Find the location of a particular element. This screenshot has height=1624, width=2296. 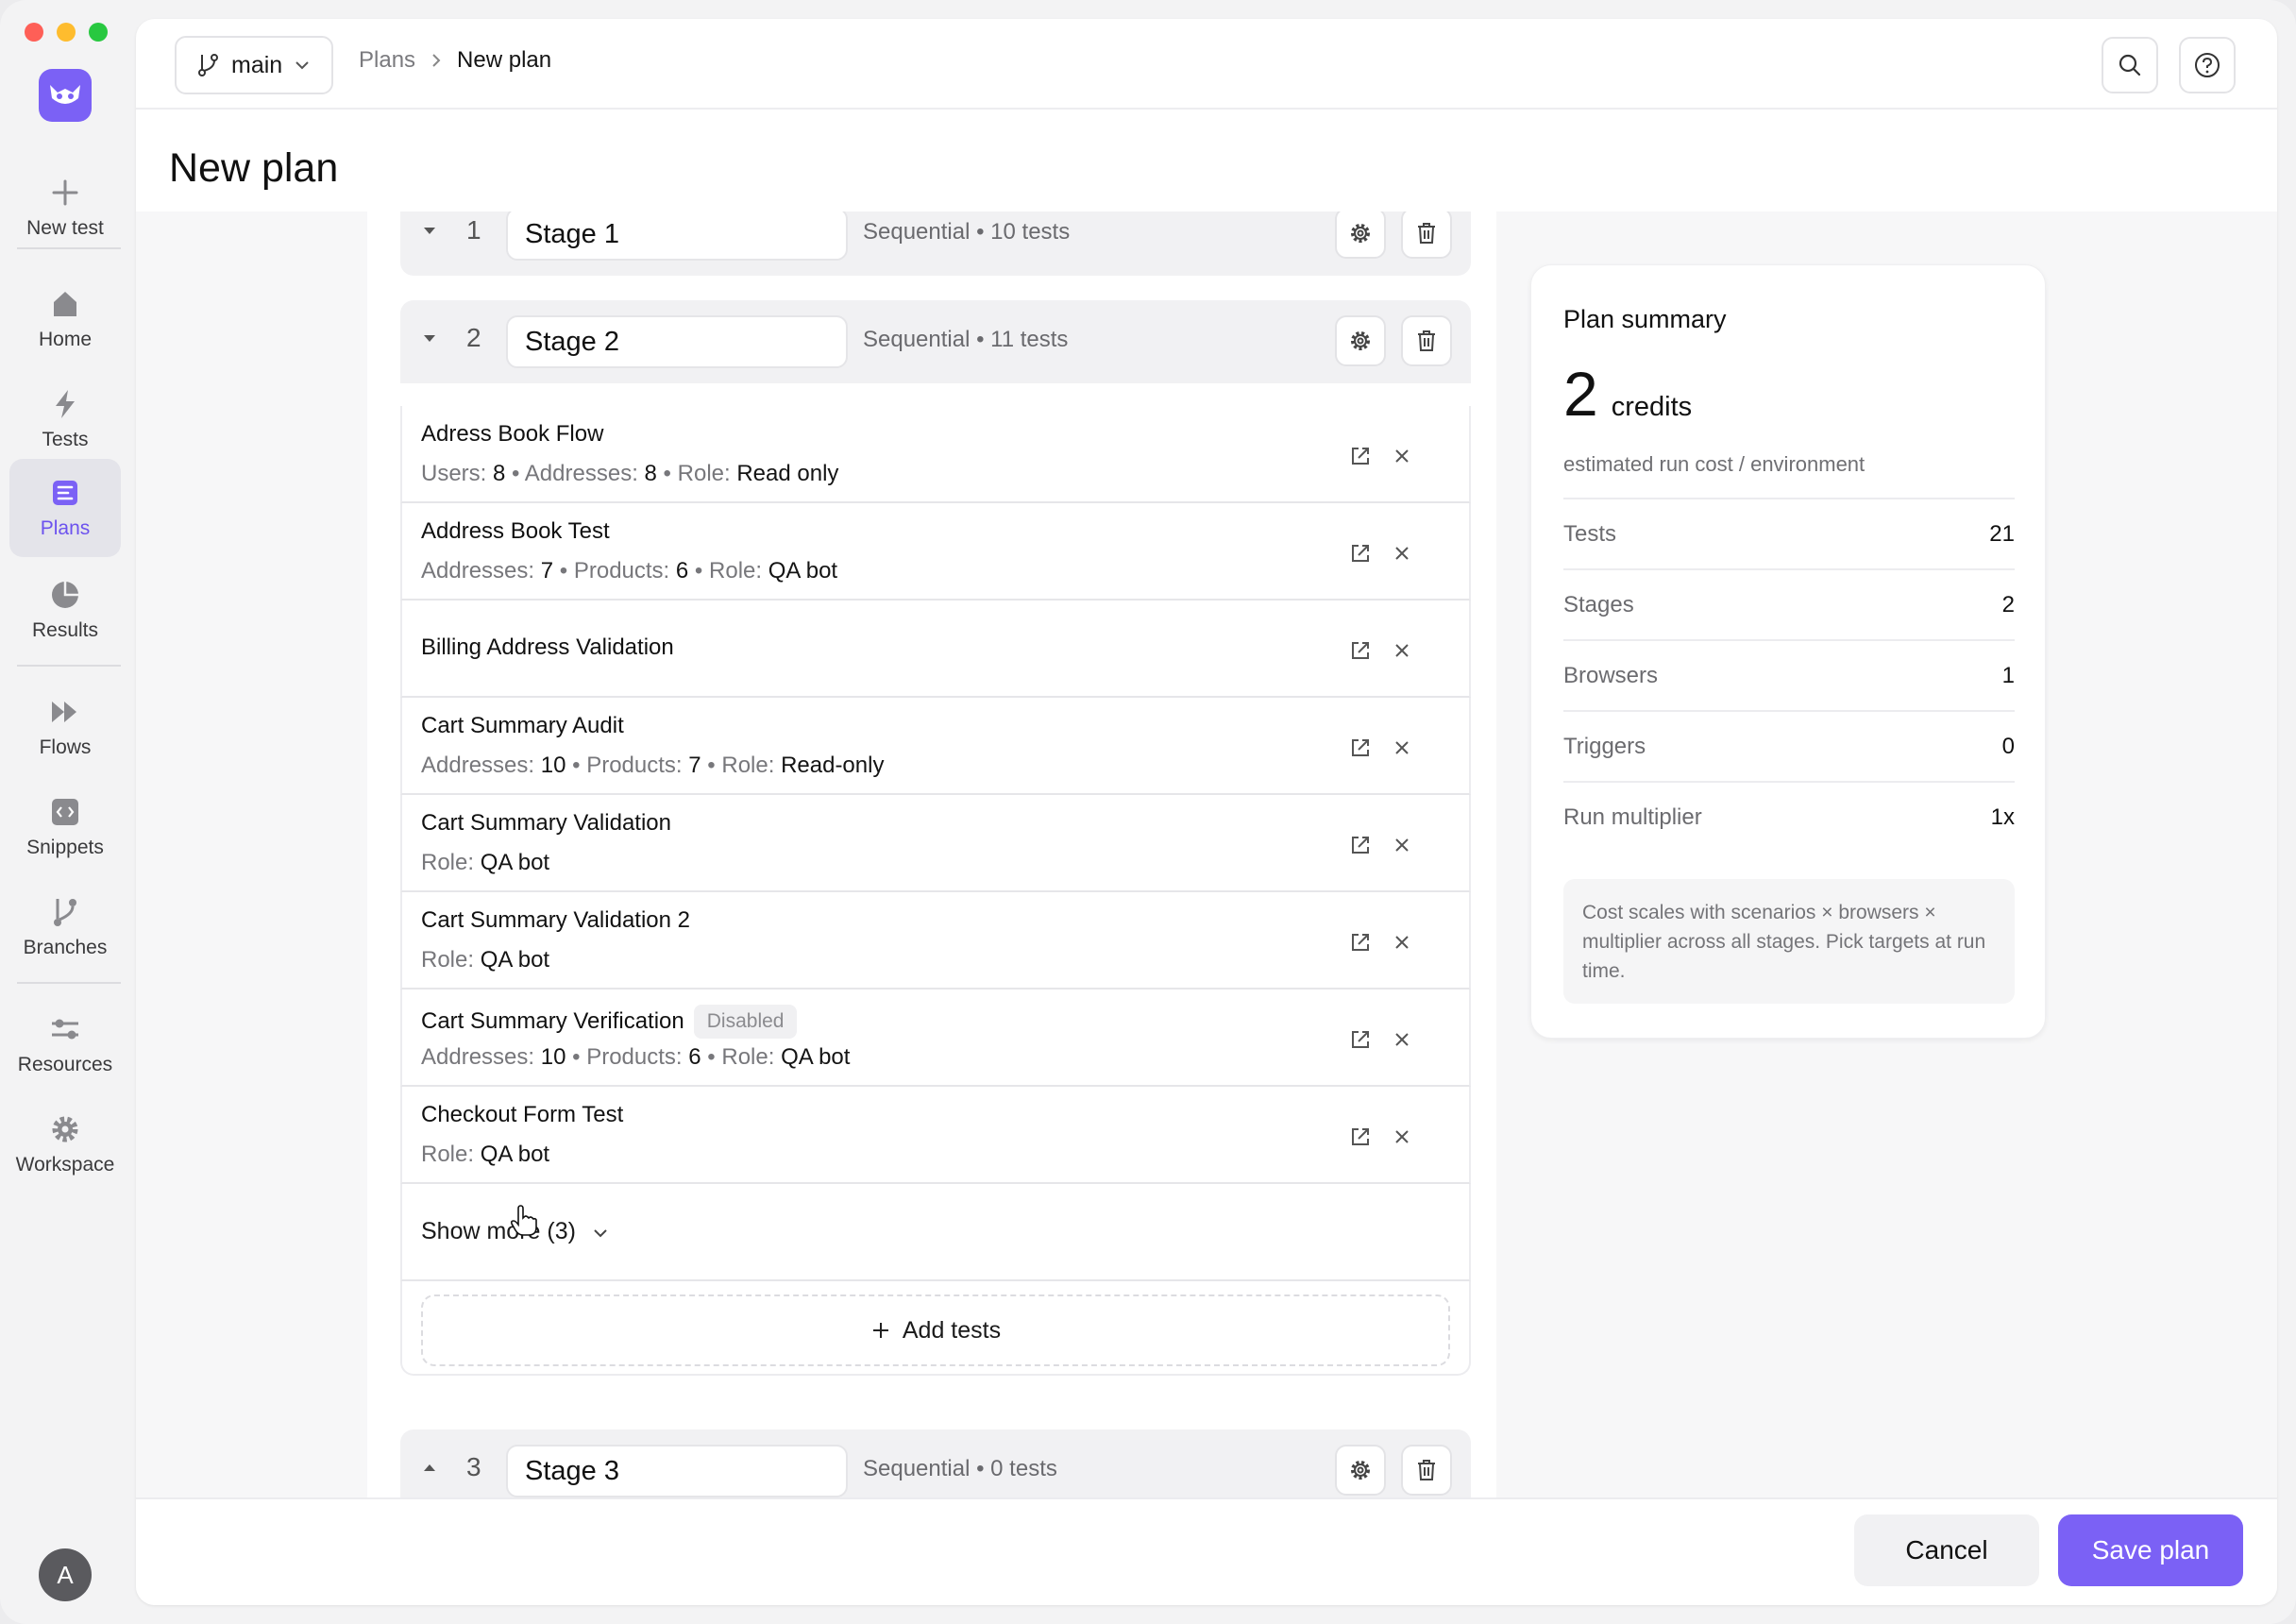

test-row: Checkout Form Test Role: QA bot is located at coordinates (935, 1135).